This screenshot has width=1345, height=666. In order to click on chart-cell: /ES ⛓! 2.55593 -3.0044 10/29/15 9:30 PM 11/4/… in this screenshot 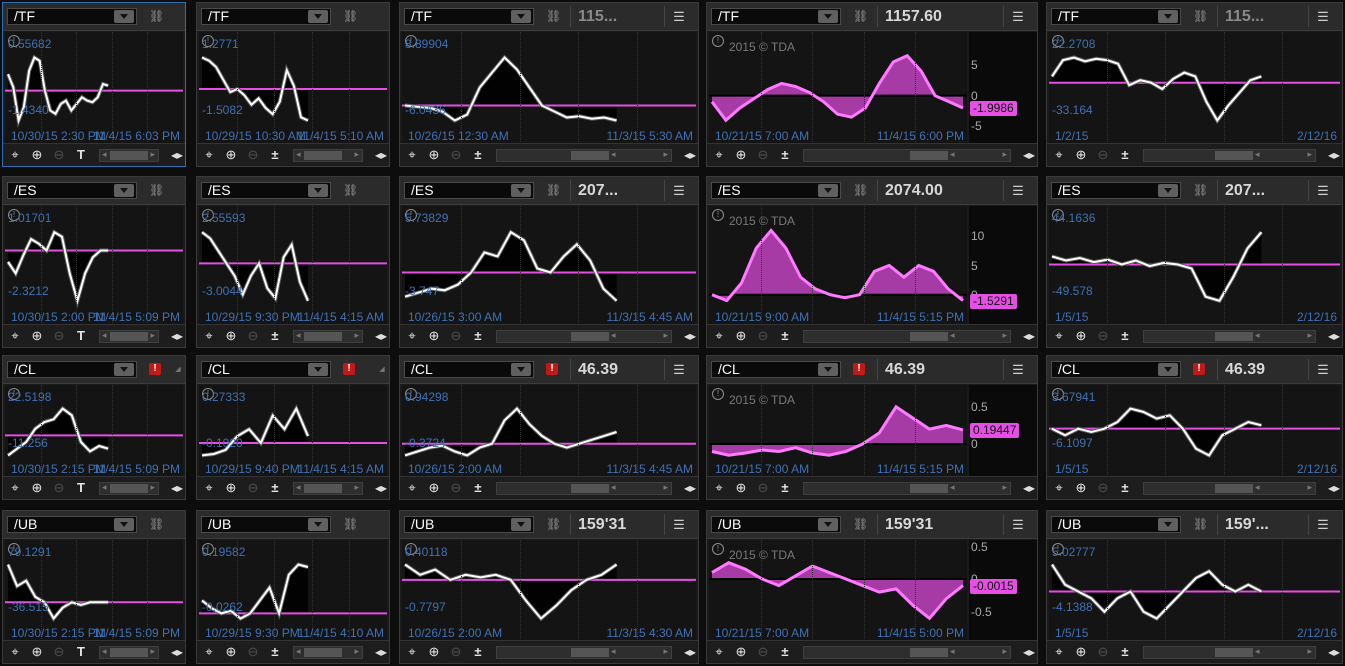, I will do `click(293, 262)`.